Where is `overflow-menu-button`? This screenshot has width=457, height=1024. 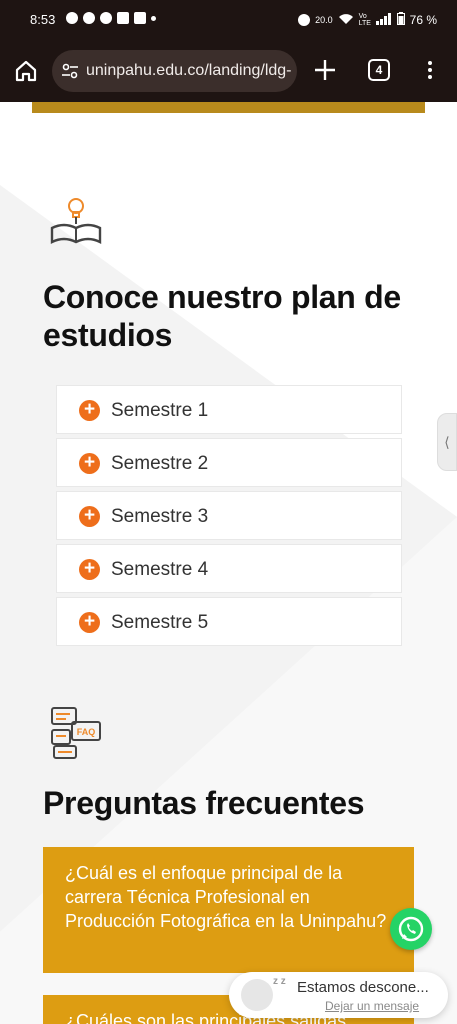 overflow-menu-button is located at coordinates (430, 71).